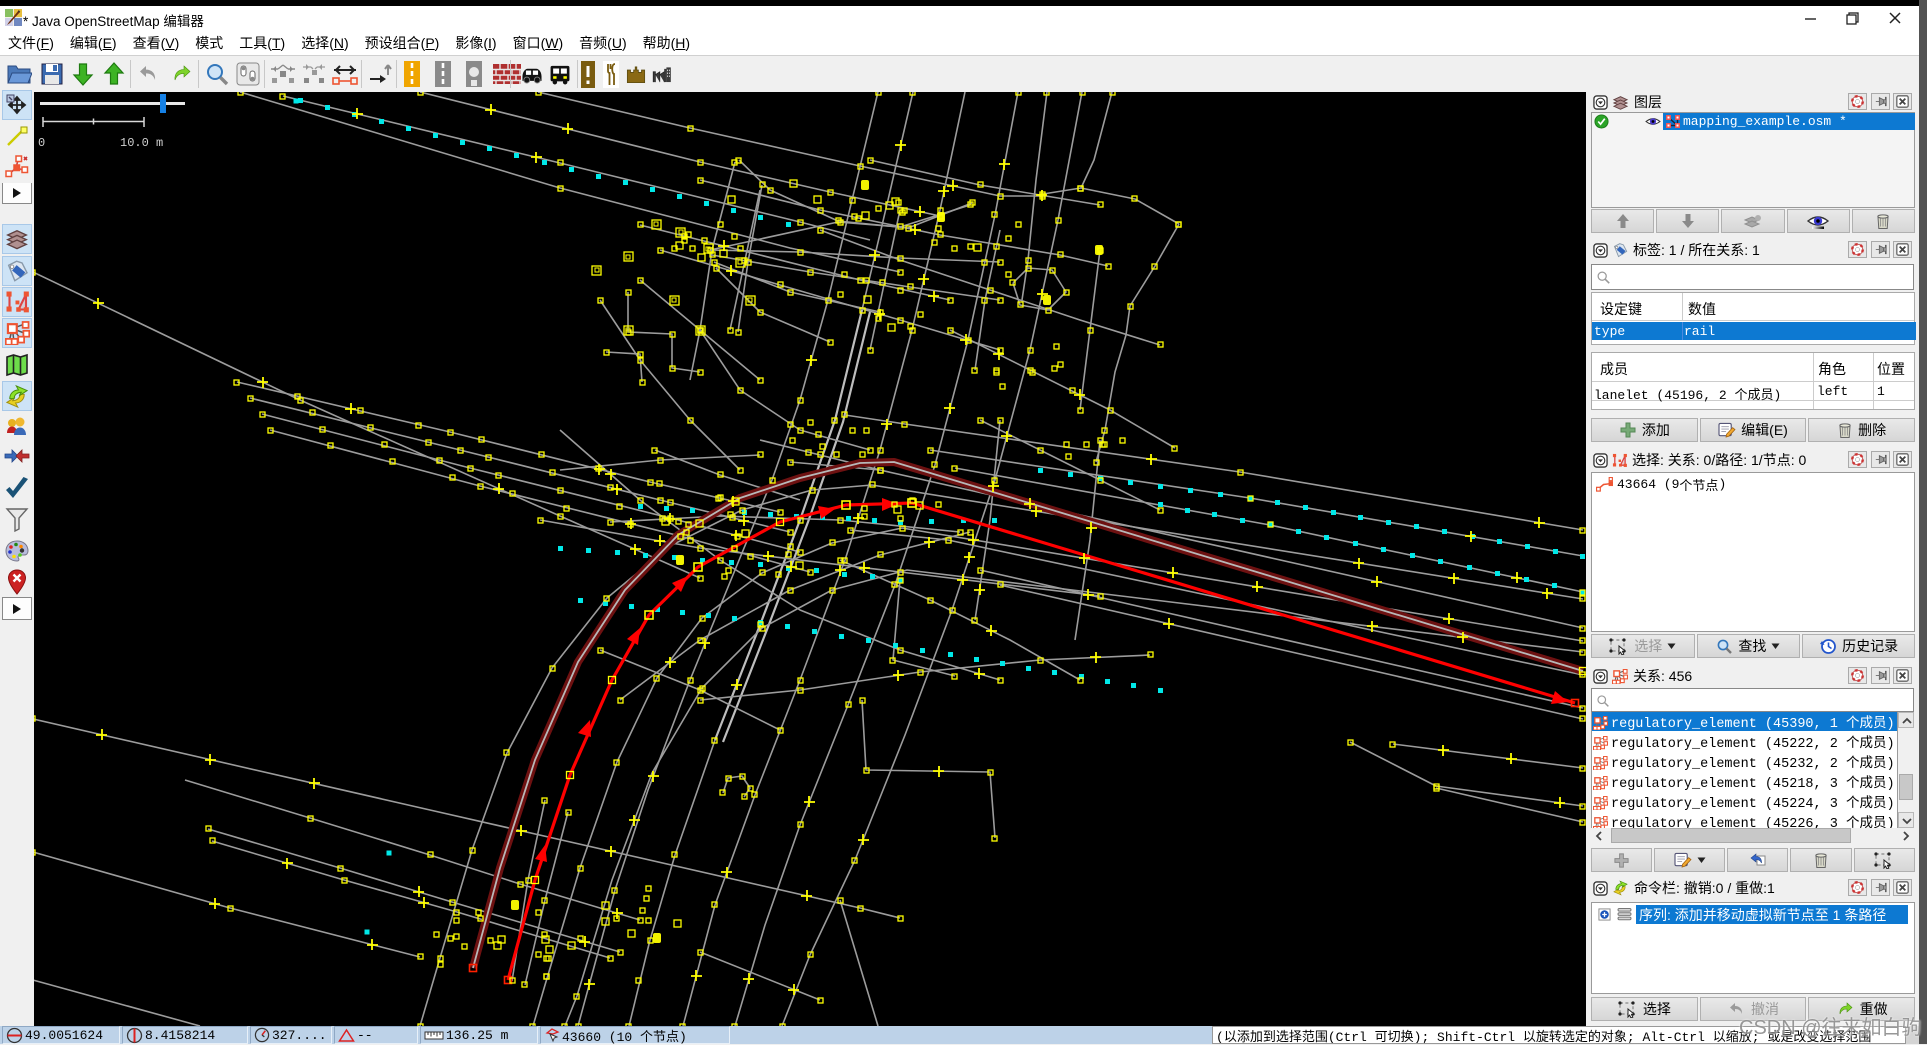  What do you see at coordinates (141, 143) in the screenshot?
I see `svg-text: 10.0 m` at bounding box center [141, 143].